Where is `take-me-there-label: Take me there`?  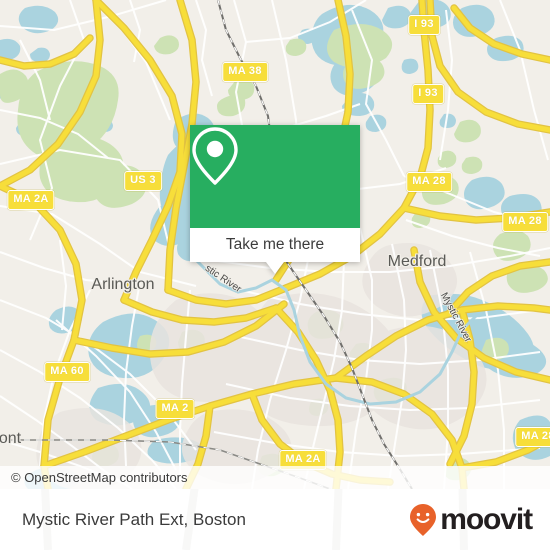
take-me-there-label: Take me there is located at coordinates (275, 244).